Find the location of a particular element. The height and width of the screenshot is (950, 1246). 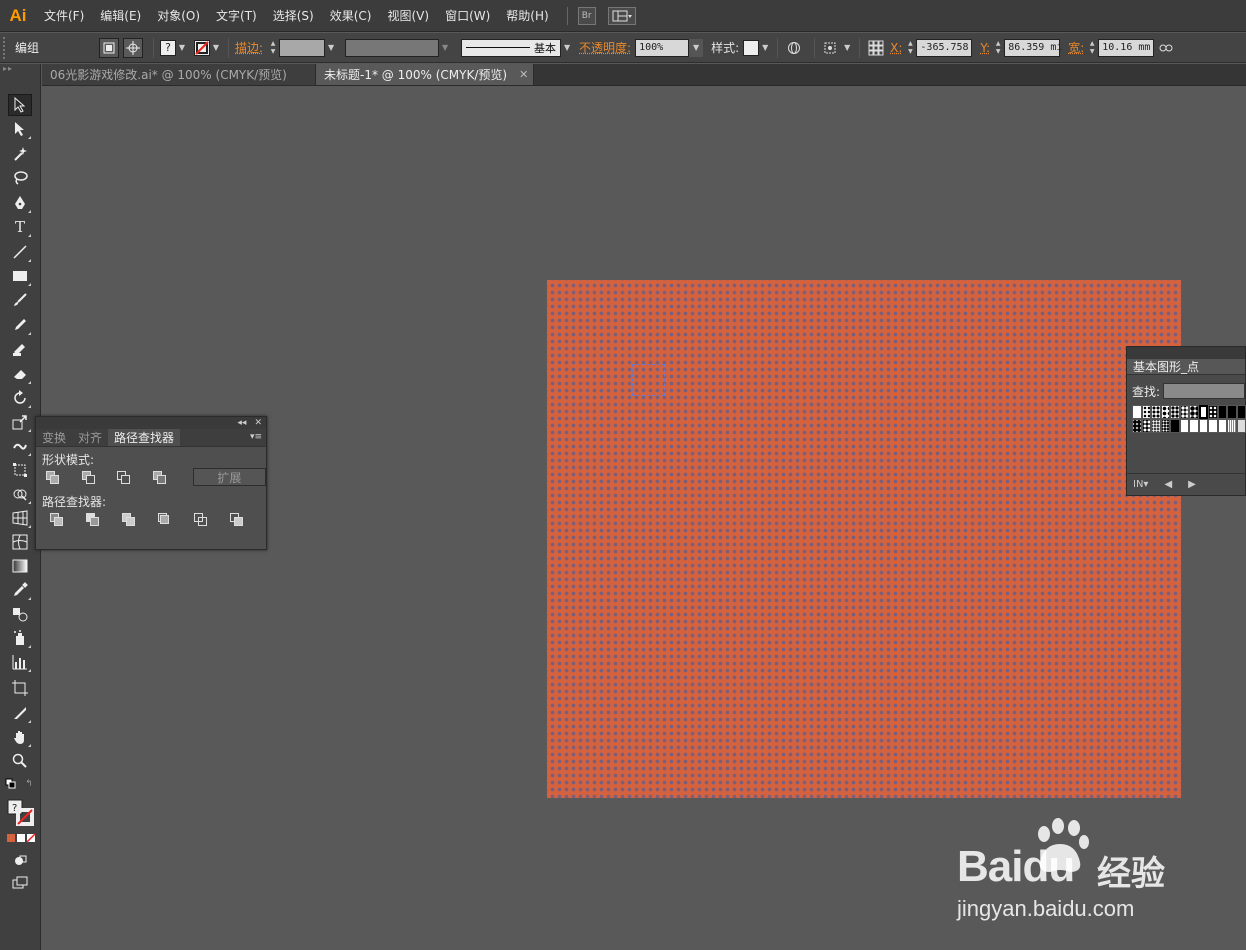

y-field: 86.359 mi is located at coordinates (1033, 47).